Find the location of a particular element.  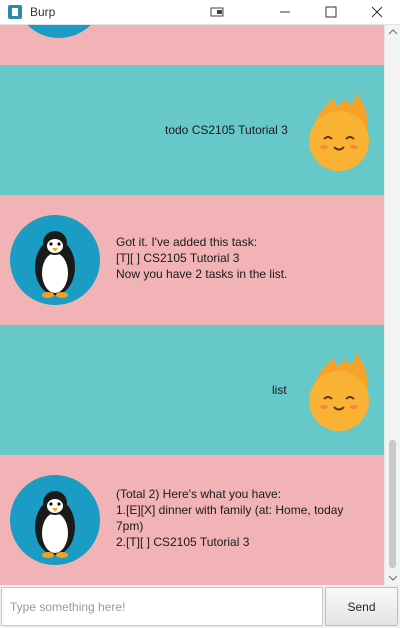

message-line: 2.[T][ ] CS2105 Tutorial 3 is located at coordinates (183, 542).